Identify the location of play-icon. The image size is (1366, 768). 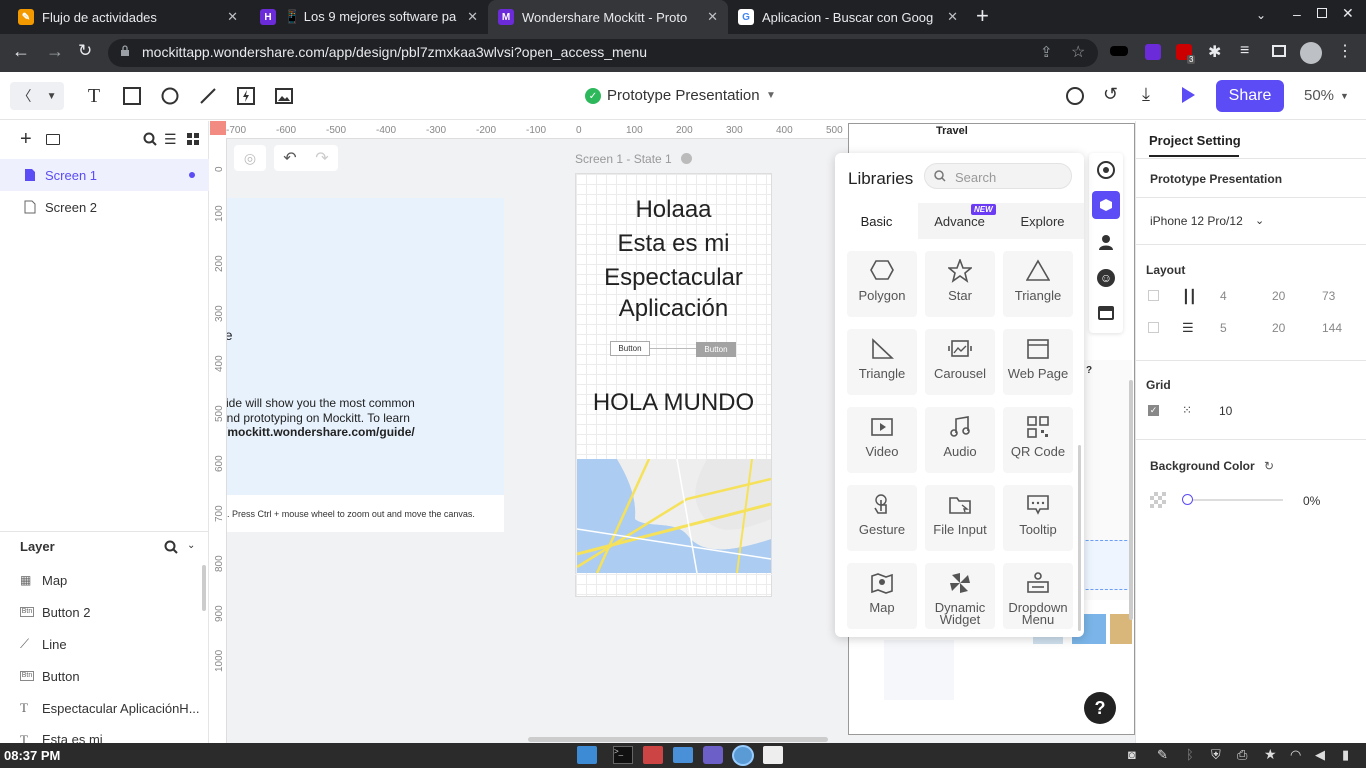
(1188, 95).